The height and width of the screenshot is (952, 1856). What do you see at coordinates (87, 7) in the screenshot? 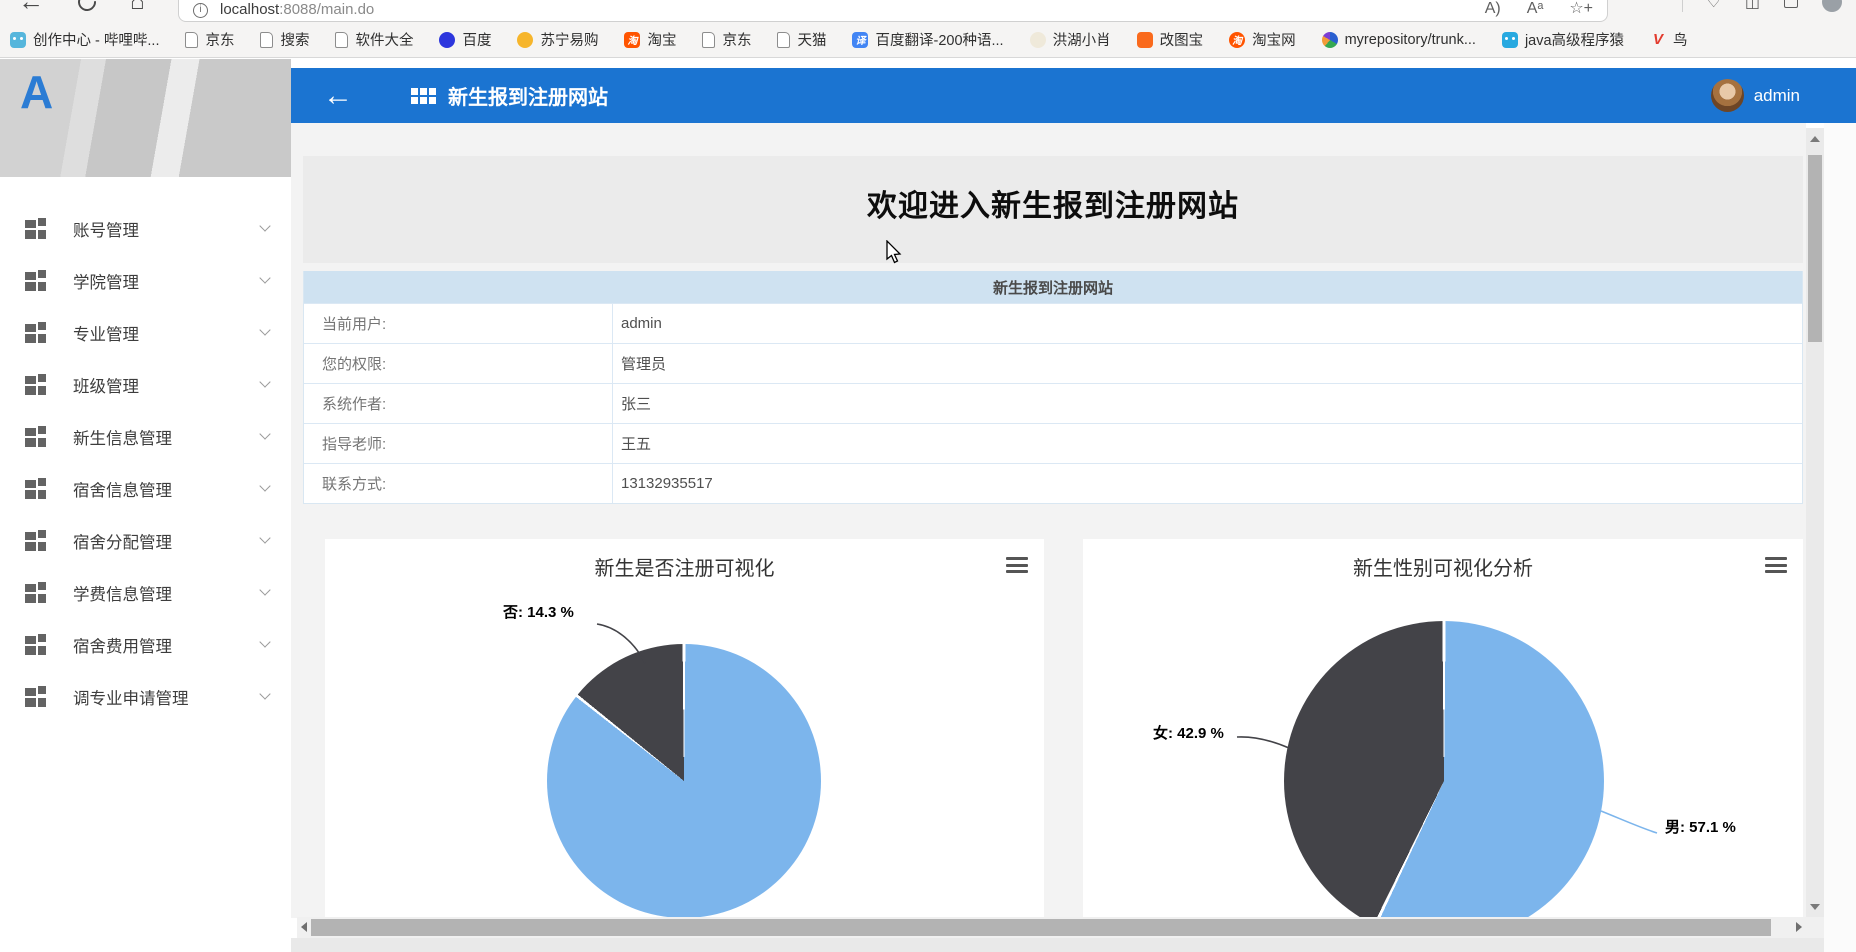
I see `reload-icon` at bounding box center [87, 7].